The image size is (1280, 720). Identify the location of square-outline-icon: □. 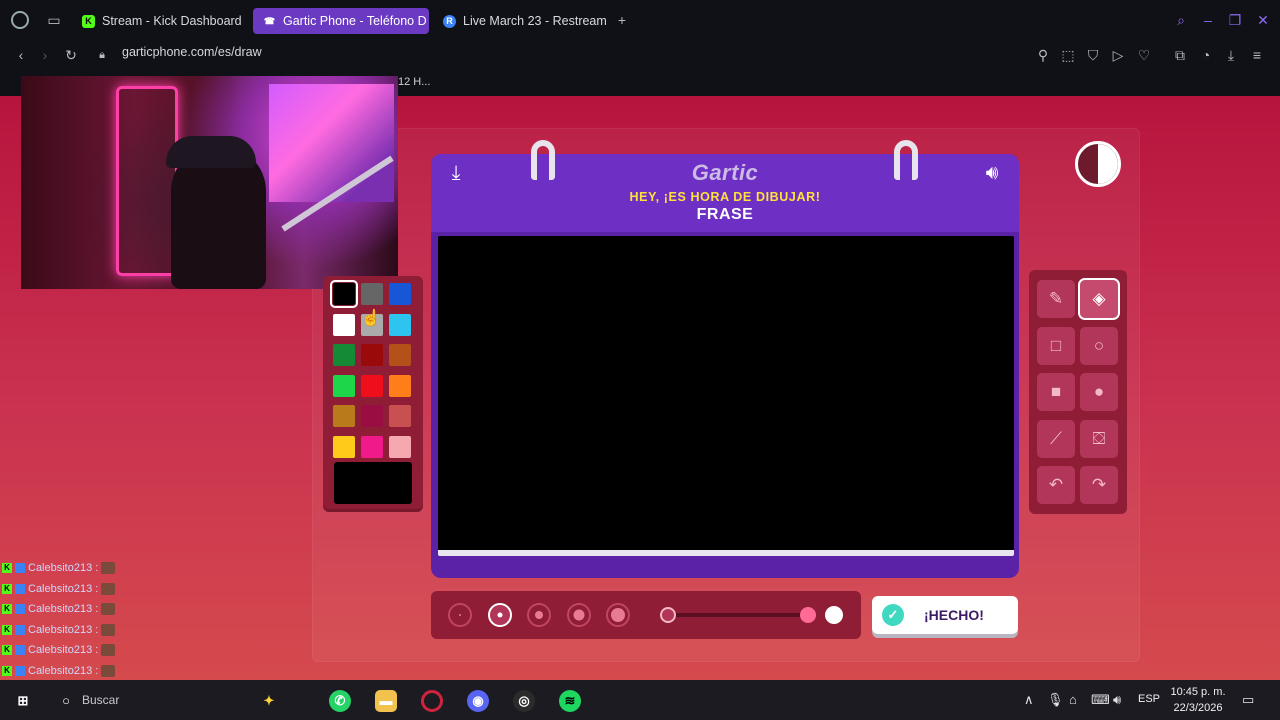
(1056, 346).